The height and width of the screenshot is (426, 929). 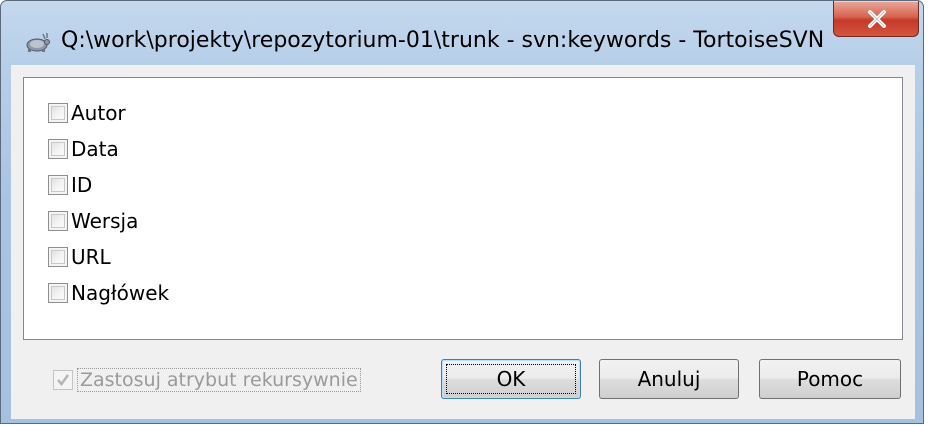 I want to click on keyword-item-url: URL, so click(x=79, y=257).